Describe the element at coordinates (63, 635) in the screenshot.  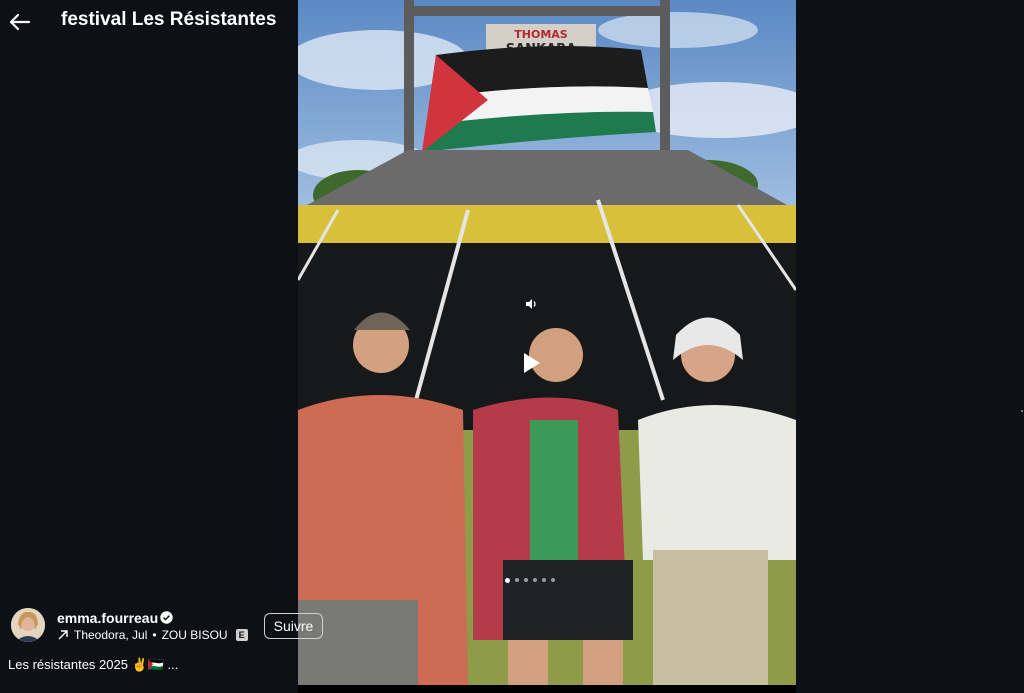
I see `arrow-up-right-icon` at that location.